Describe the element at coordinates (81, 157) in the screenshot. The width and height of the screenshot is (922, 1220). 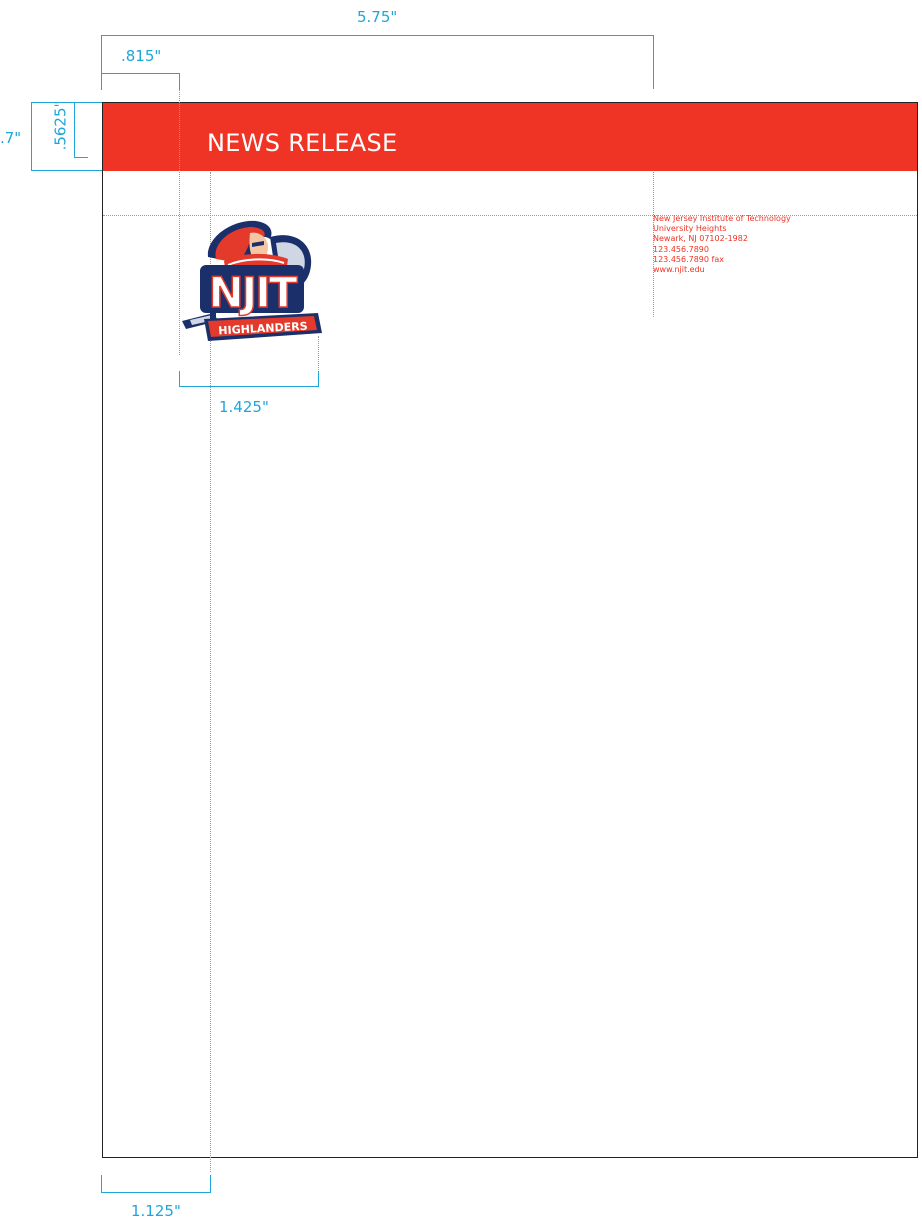
I see `dimension-line-banner-inner-bottom-tick` at that location.